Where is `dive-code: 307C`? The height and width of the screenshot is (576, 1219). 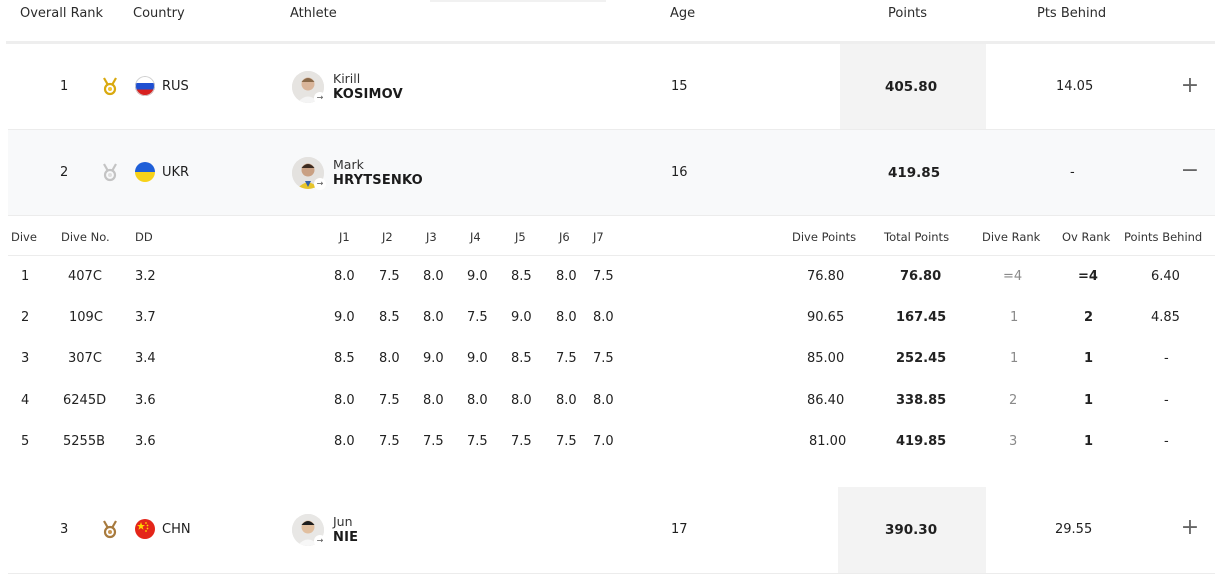
dive-code: 307C is located at coordinates (85, 358).